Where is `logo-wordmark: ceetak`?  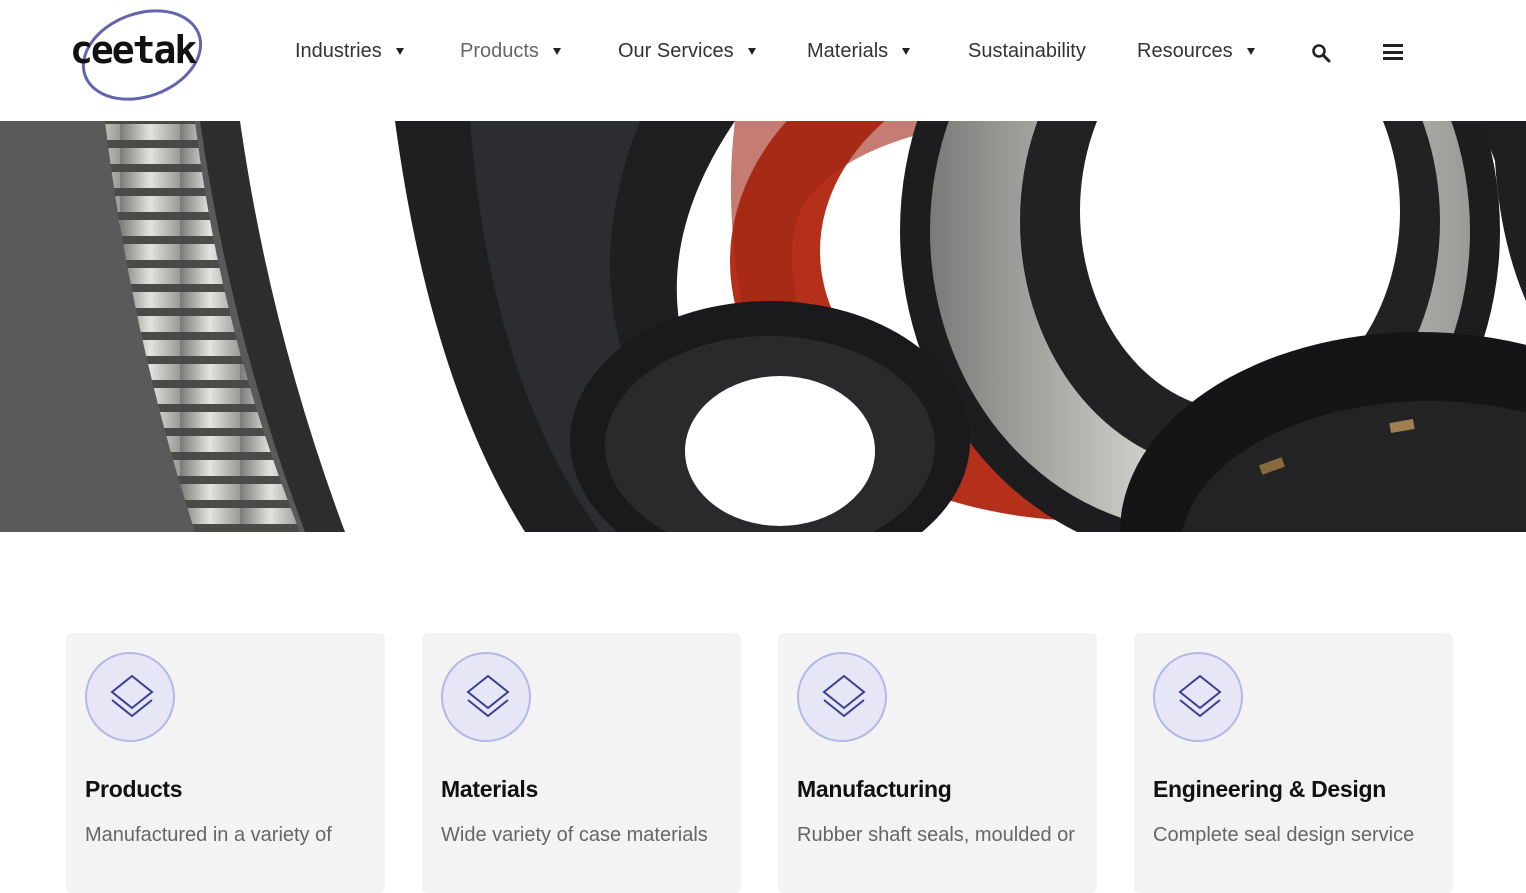 logo-wordmark: ceetak is located at coordinates (133, 50).